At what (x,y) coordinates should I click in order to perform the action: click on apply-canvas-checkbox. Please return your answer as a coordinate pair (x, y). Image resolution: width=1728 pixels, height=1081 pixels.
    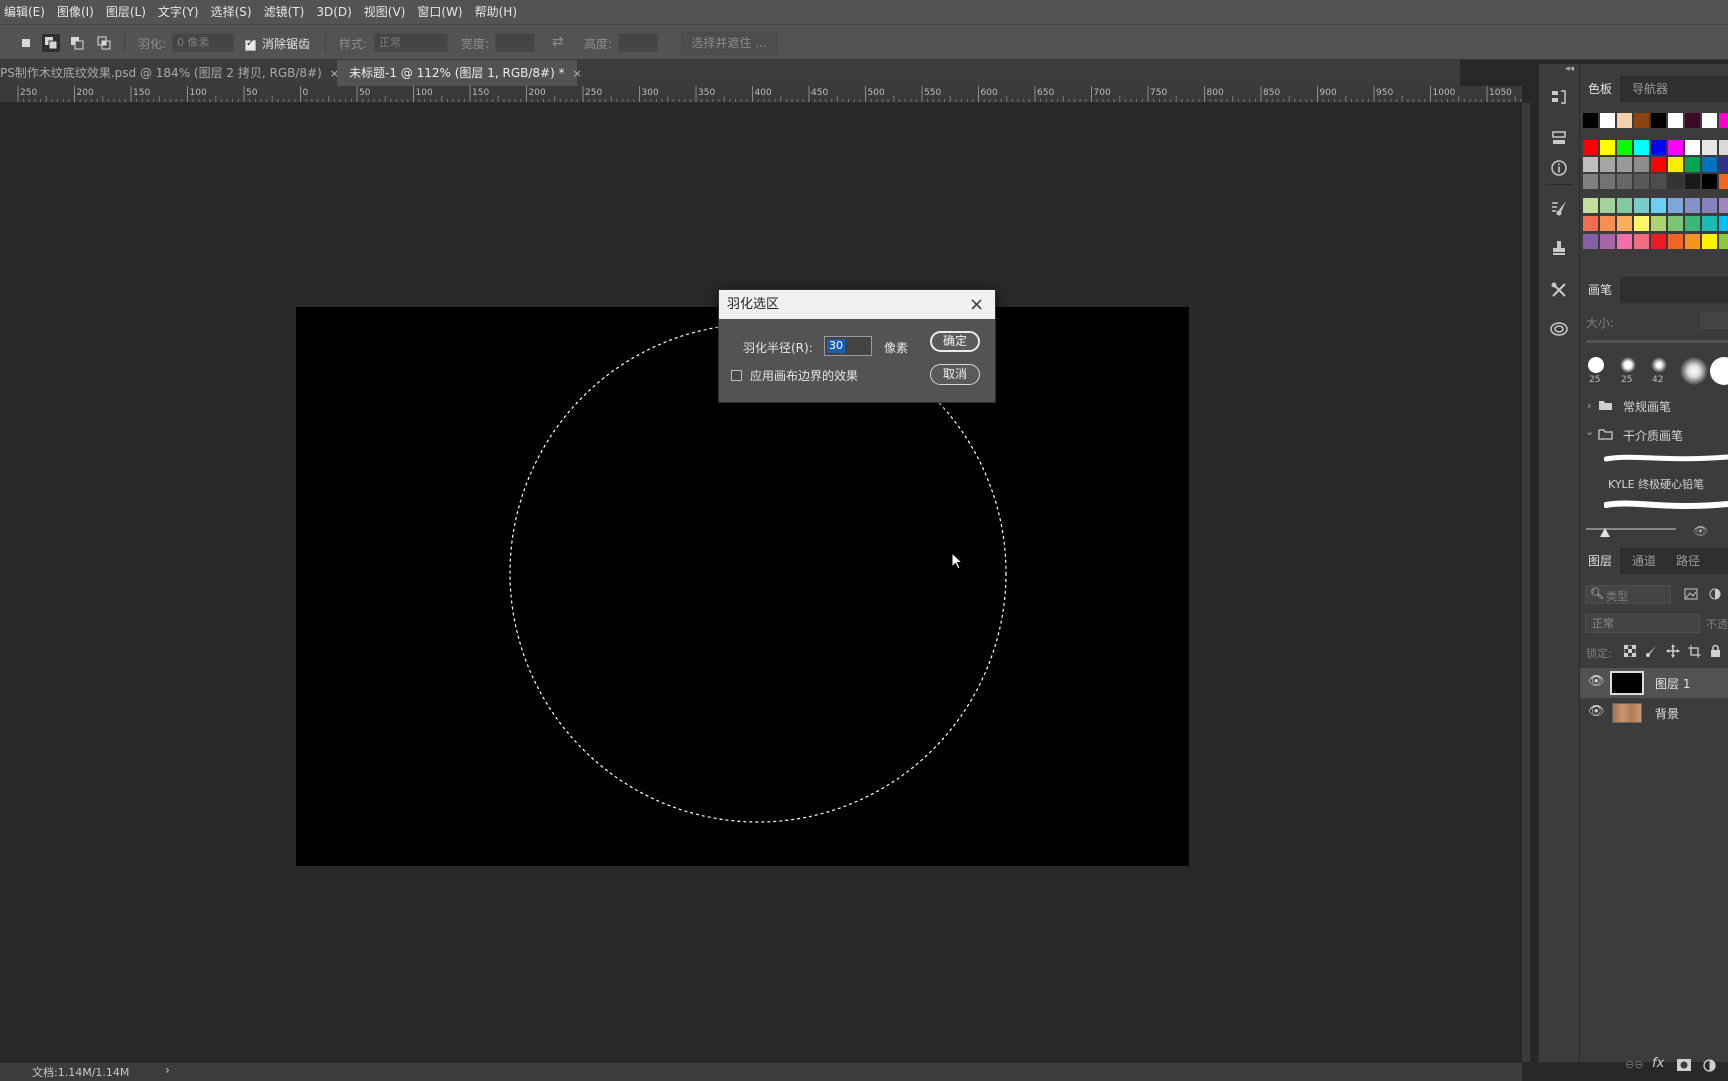
    Looking at the image, I should click on (736, 375).